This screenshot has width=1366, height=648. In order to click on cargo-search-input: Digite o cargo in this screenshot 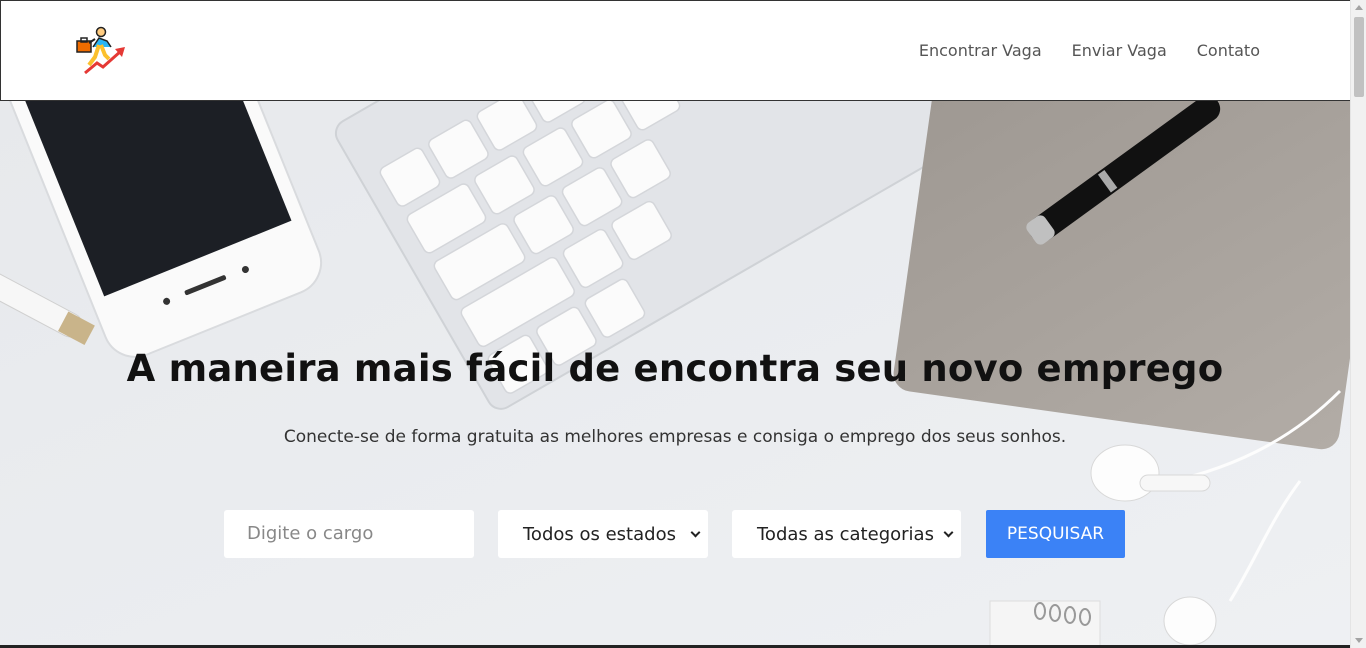, I will do `click(349, 534)`.